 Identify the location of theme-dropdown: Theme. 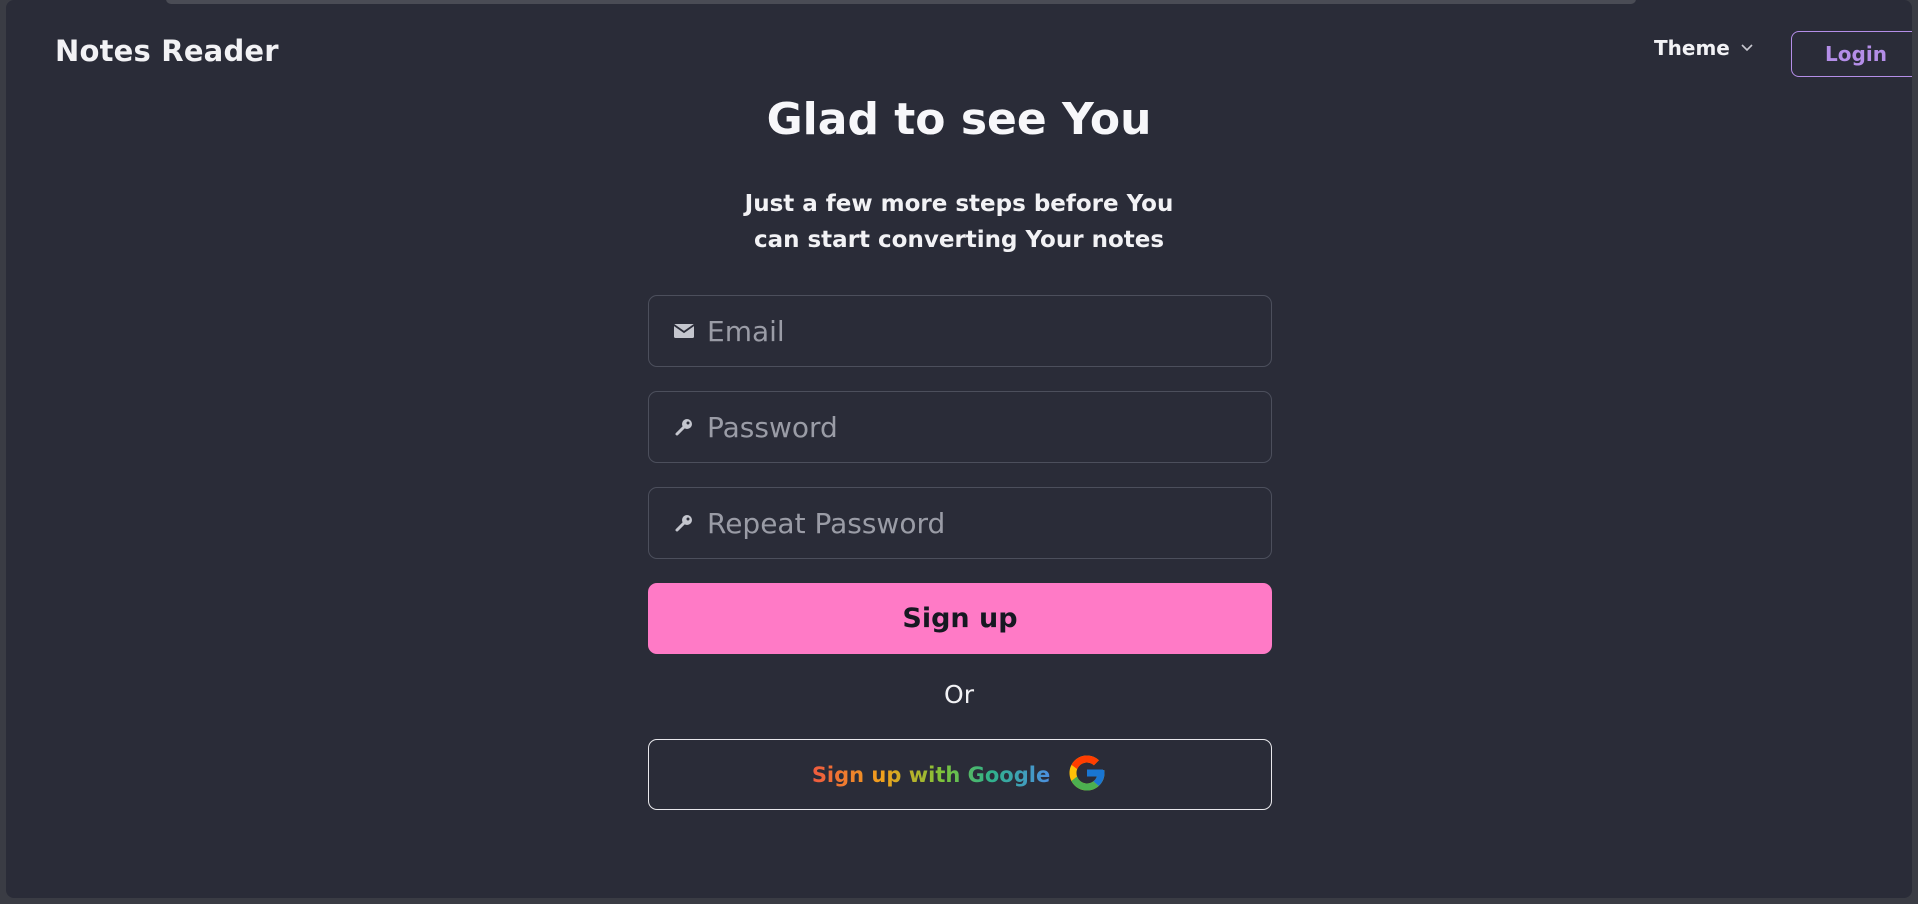
(1704, 48).